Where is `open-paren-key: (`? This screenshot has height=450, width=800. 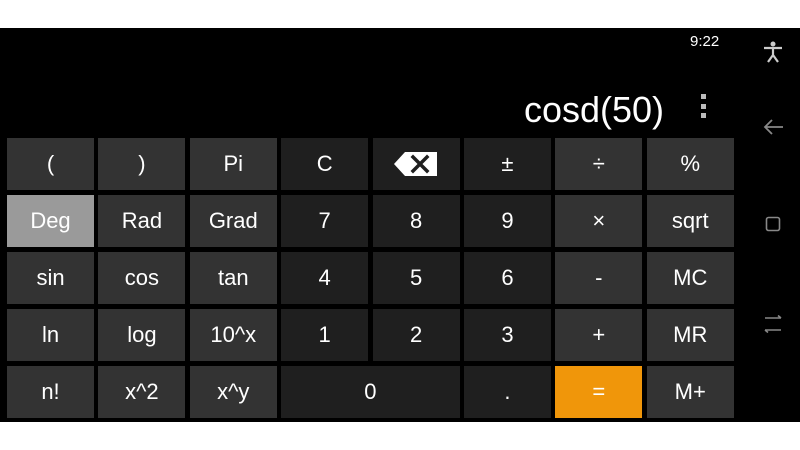
open-paren-key: ( is located at coordinates (50, 164).